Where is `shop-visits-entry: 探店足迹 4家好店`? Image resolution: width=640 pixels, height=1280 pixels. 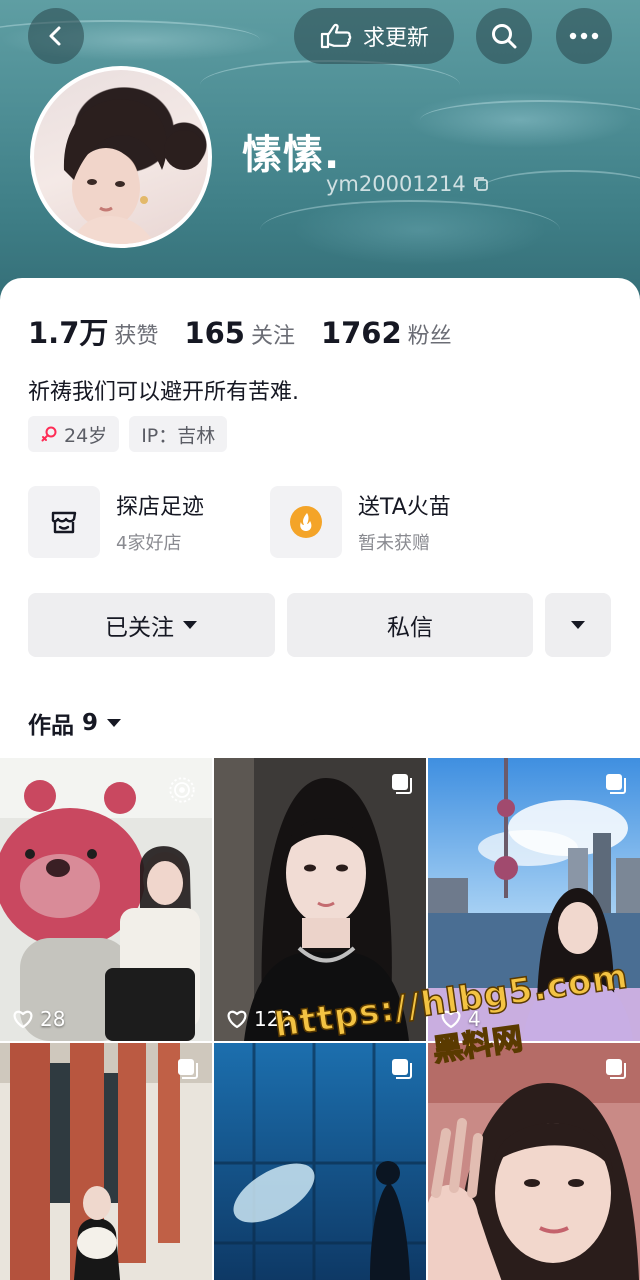 shop-visits-entry: 探店足迹 4家好店 is located at coordinates (116, 522).